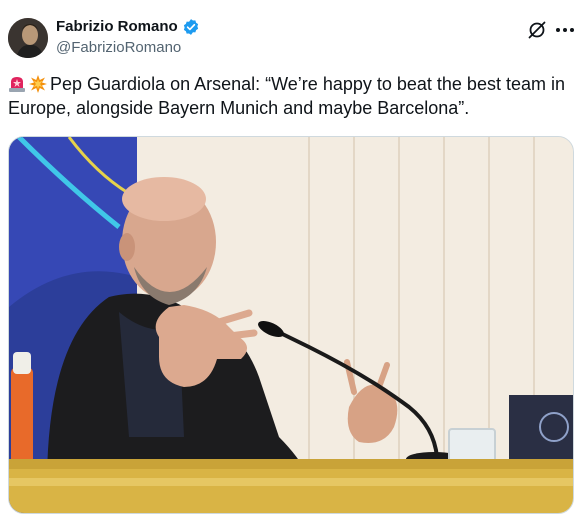 The height and width of the screenshot is (520, 584). I want to click on author-handle: @FabrizioRomano, so click(118, 48).